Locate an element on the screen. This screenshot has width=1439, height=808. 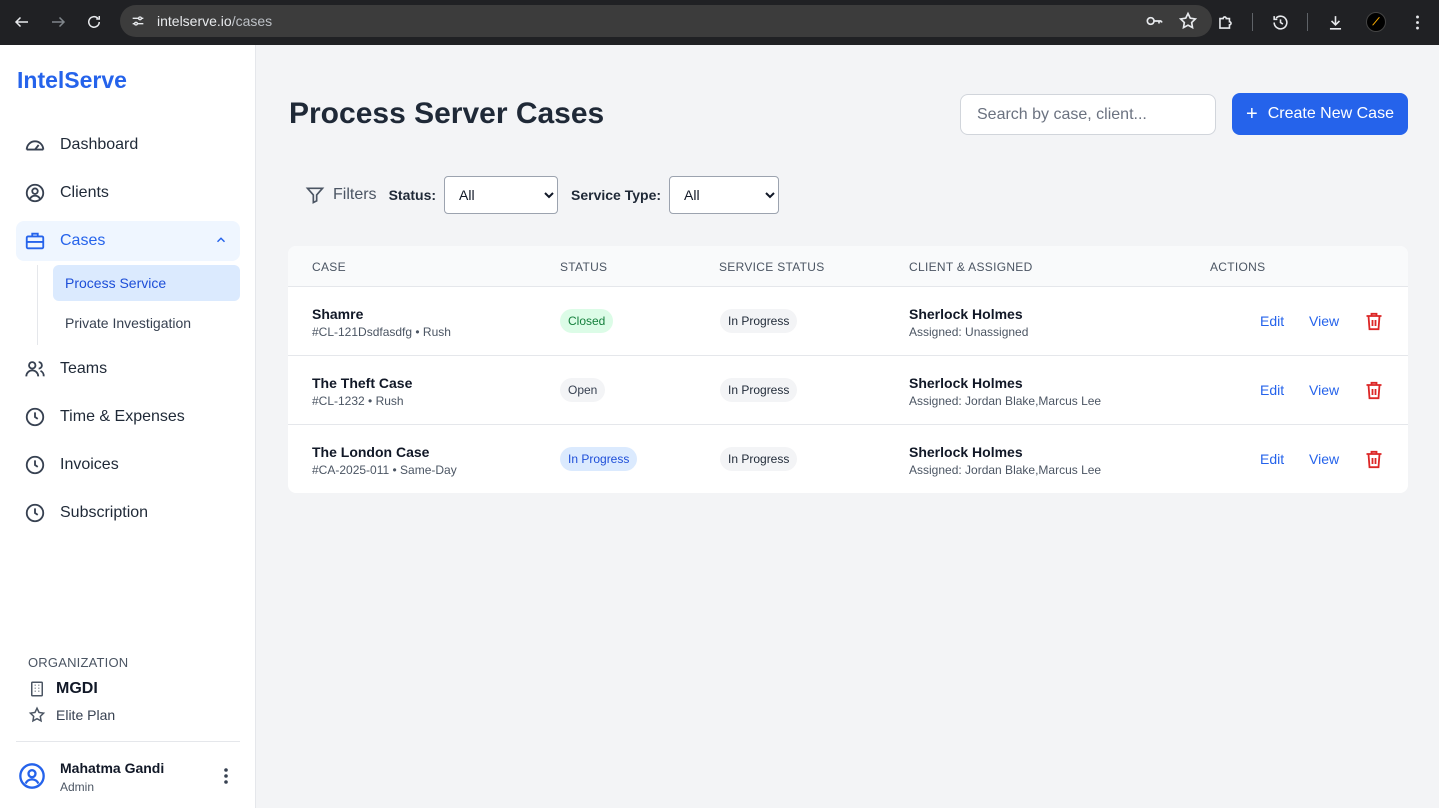
star-icon is located at coordinates (37, 715).